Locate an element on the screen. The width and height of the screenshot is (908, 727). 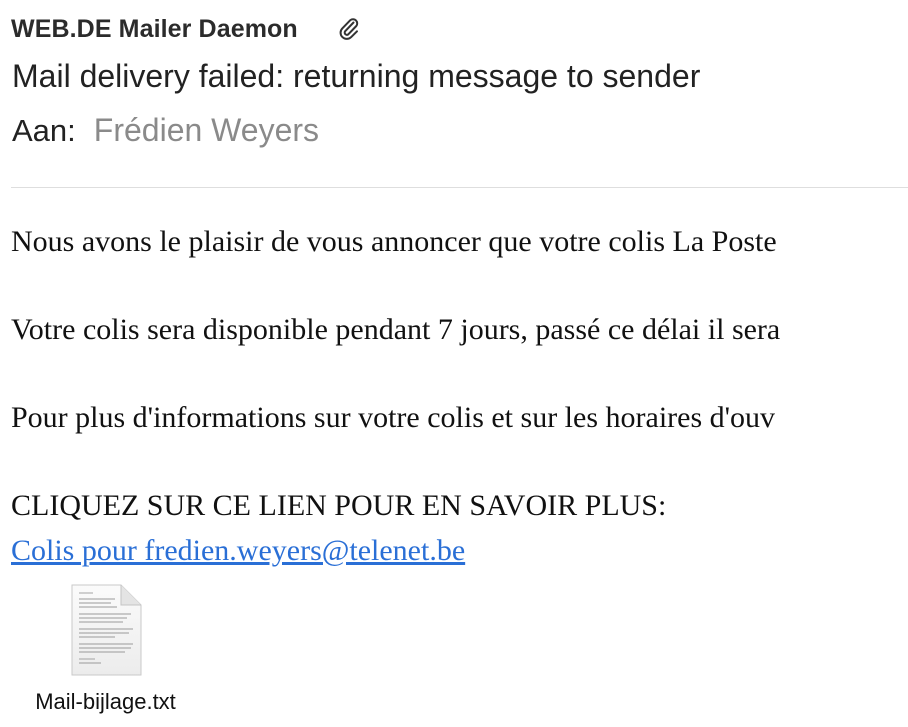
attachment-item: Mail-bijlage.txt is located at coordinates (108, 650).